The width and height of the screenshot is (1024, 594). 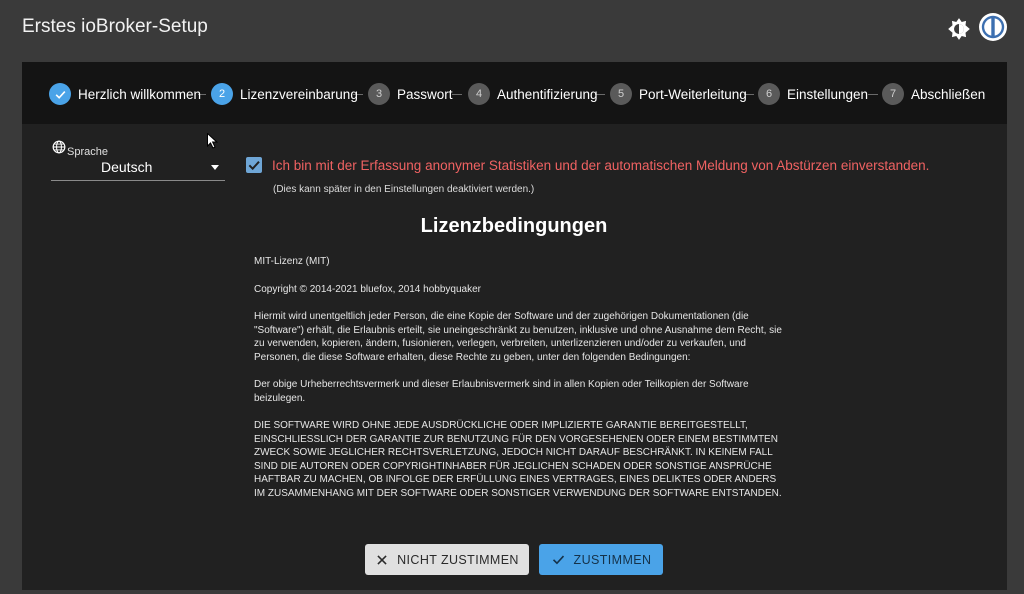 I want to click on accept-button: ZUSTIMMEN, so click(x=601, y=559).